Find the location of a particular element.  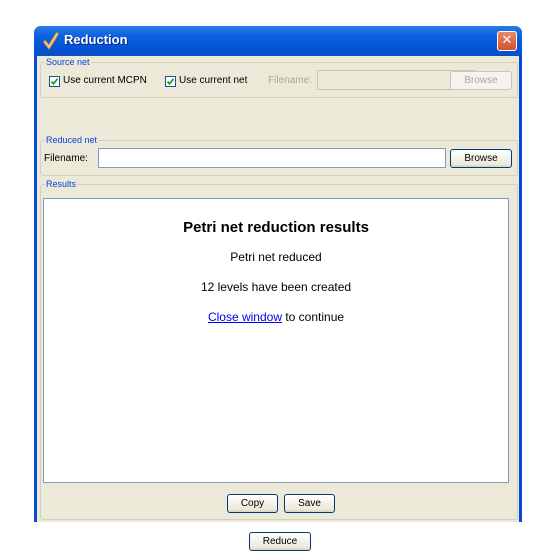

reduced-filename-field is located at coordinates (272, 158).